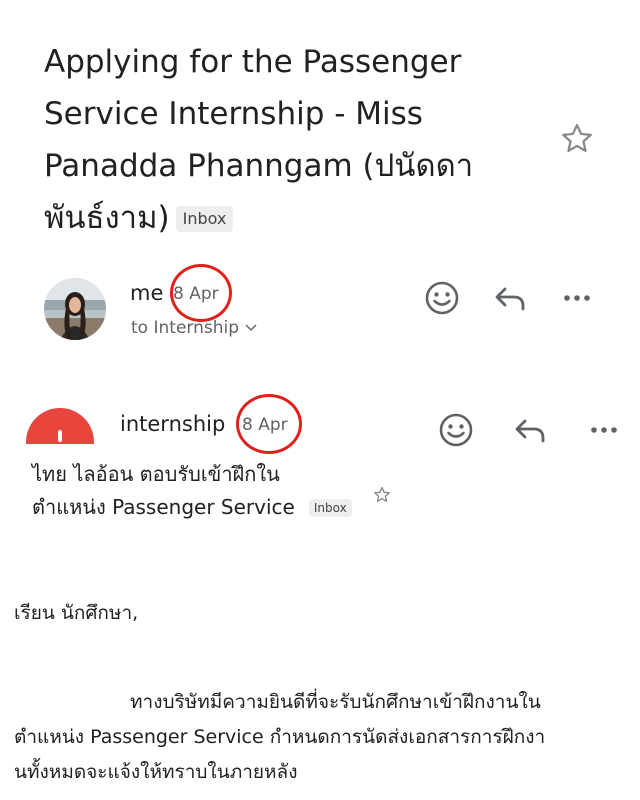  Describe the element at coordinates (173, 424) in the screenshot. I see `sender-name: internship` at that location.